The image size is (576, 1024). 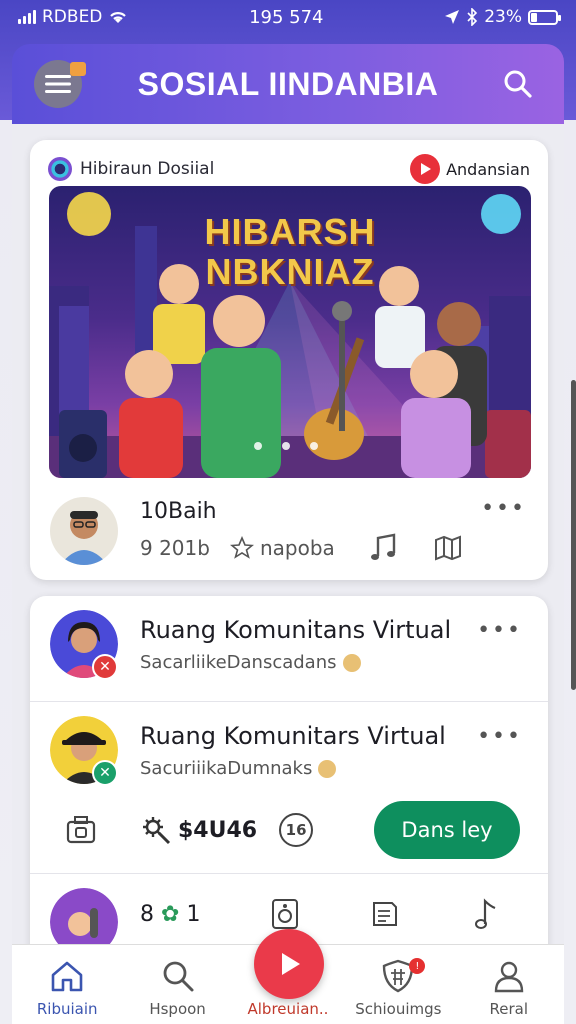 I want to click on list-item-title: Ruang Komunitars Virtual, so click(x=293, y=736).